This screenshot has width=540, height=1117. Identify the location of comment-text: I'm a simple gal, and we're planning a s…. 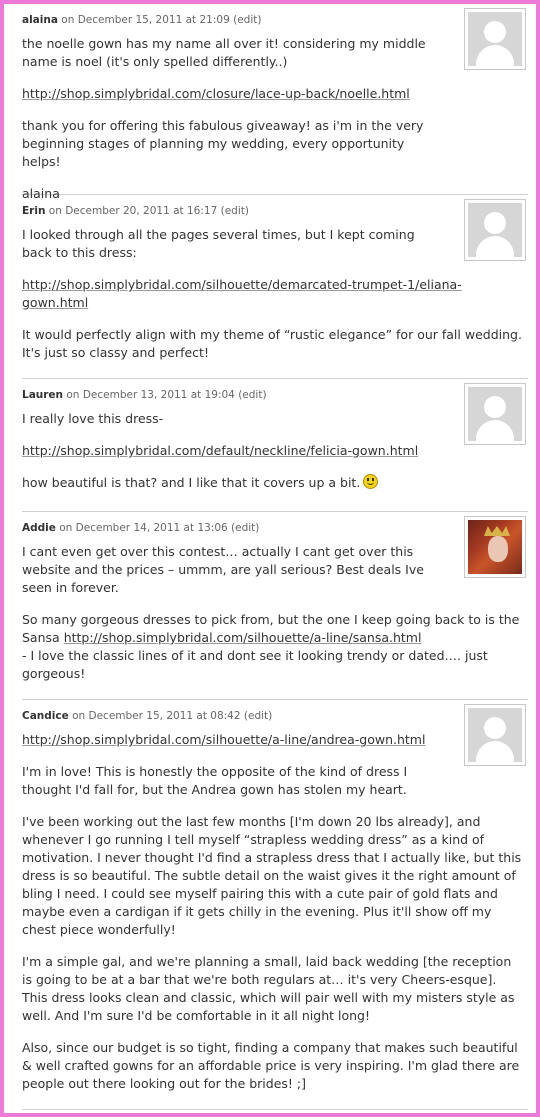
(268, 988).